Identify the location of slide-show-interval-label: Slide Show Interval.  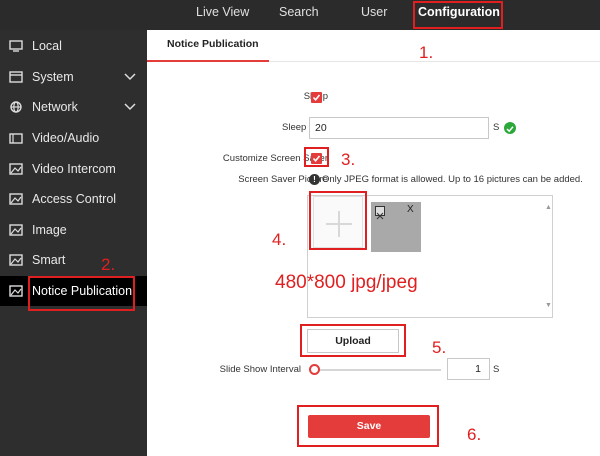
(260, 369).